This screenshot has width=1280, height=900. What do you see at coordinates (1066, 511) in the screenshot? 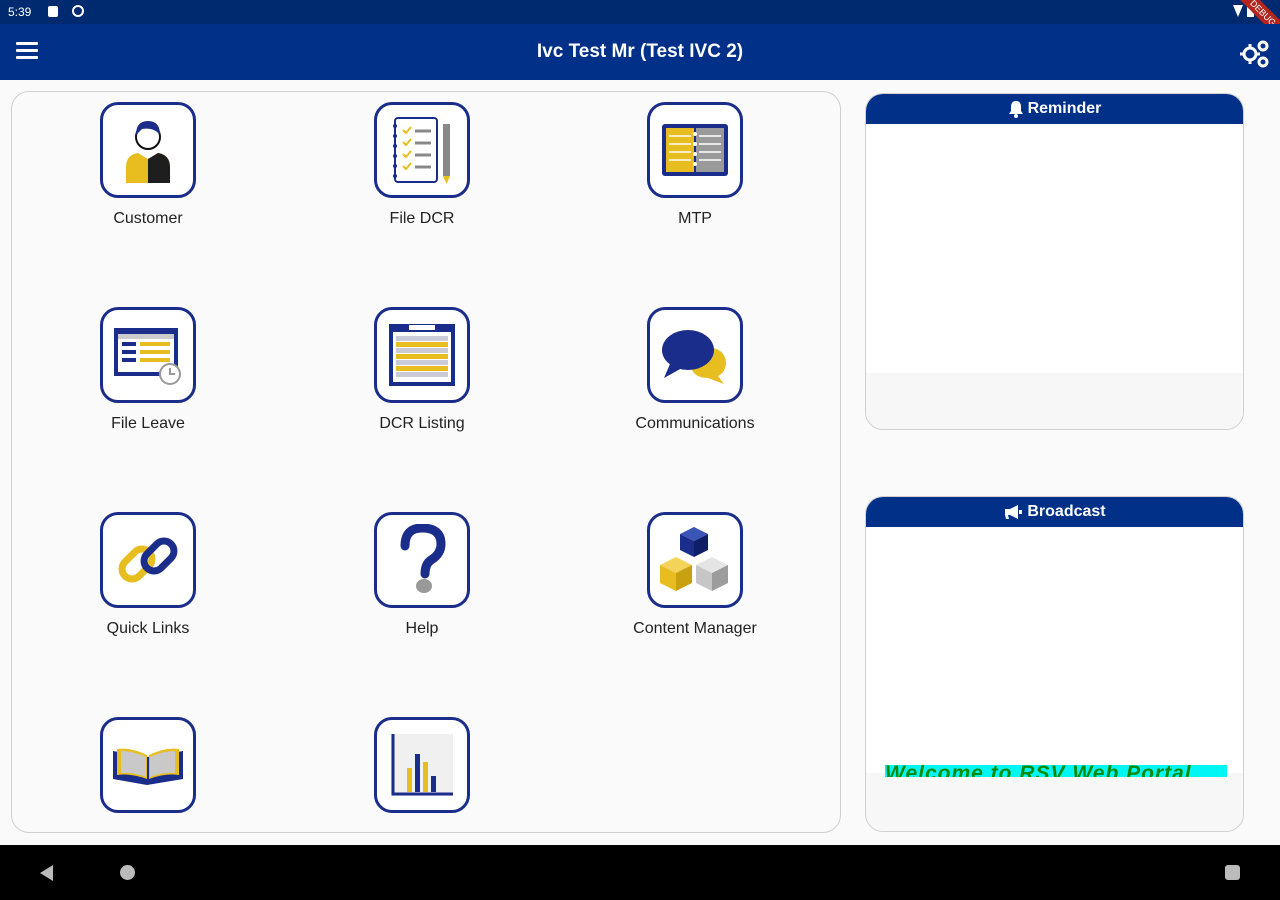
I see `broadcast-title: Broadcast` at bounding box center [1066, 511].